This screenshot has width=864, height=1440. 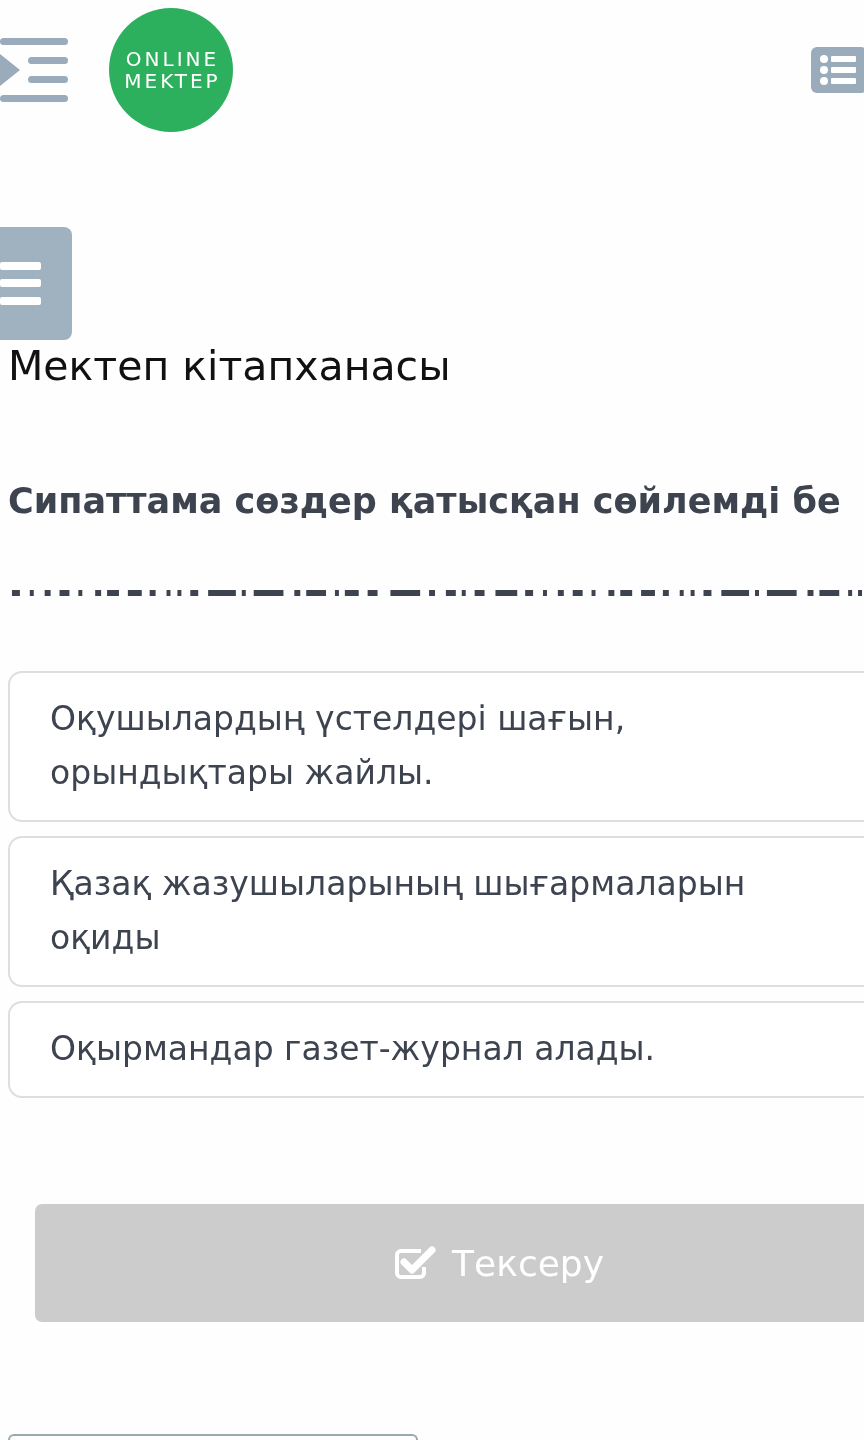 What do you see at coordinates (172, 81) in the screenshot?
I see `logo-text: MEKTEP` at bounding box center [172, 81].